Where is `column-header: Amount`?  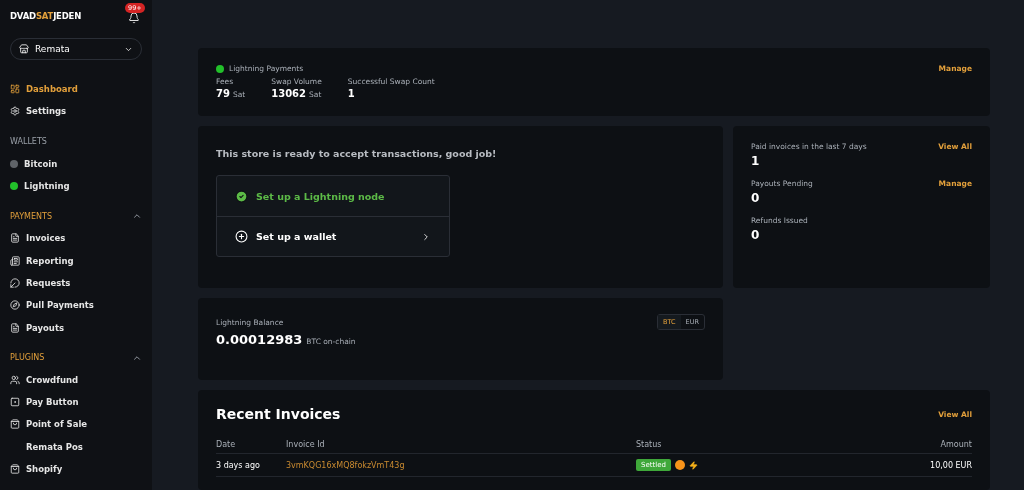 column-header: Amount is located at coordinates (912, 445).